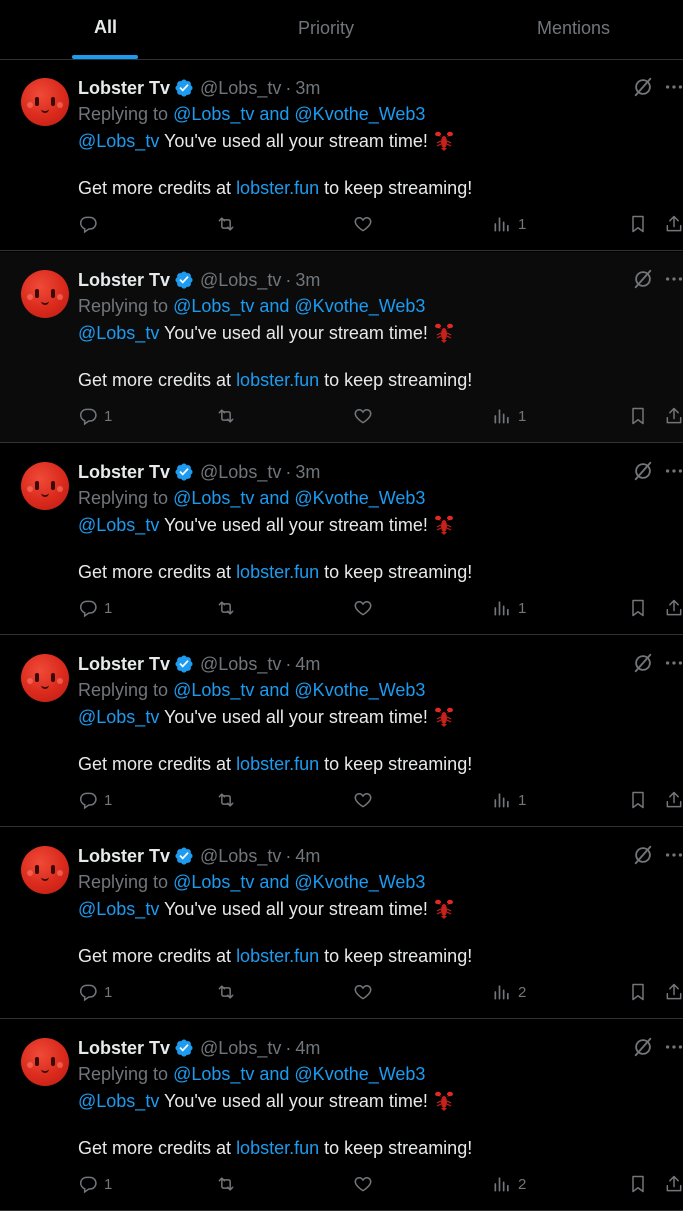 Image resolution: width=683 pixels, height=1211 pixels. Describe the element at coordinates (91, 224) in the screenshot. I see `reply-button` at that location.